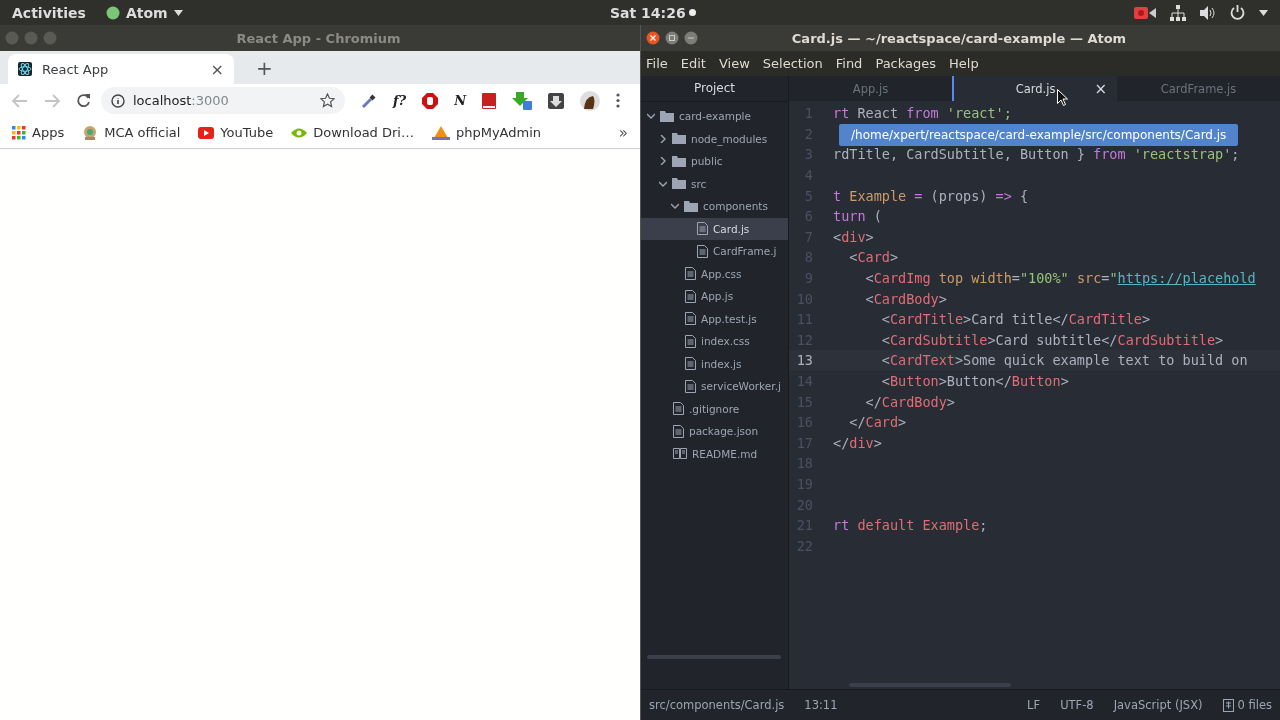  I want to click on menu-item: File, so click(657, 63).